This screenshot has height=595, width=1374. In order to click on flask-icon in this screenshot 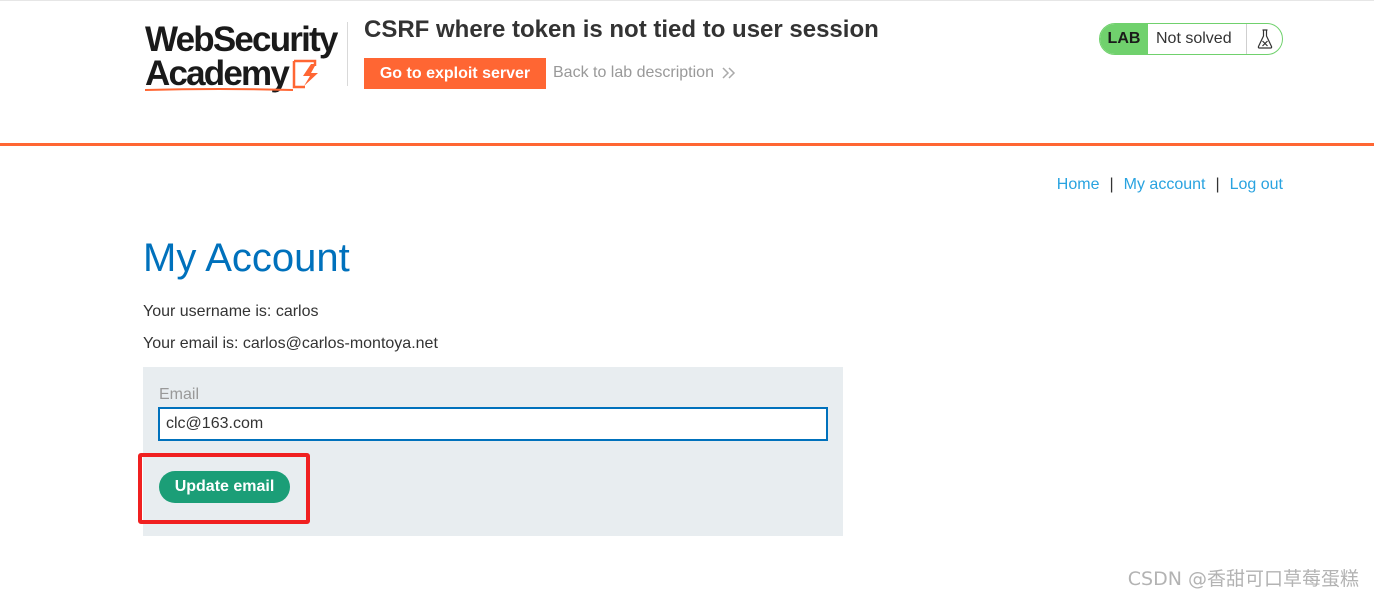, I will do `click(1264, 39)`.